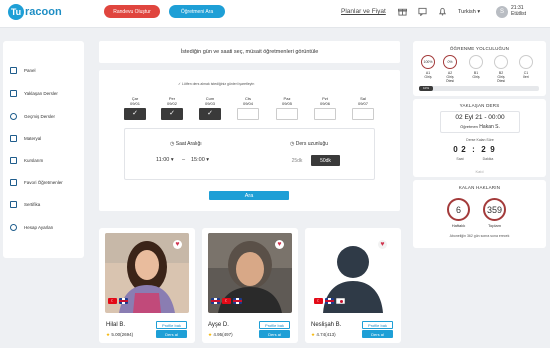 Image resolution: width=550 pixels, height=348 pixels. I want to click on teacher-rating: ★ 4.95(497), so click(220, 335).